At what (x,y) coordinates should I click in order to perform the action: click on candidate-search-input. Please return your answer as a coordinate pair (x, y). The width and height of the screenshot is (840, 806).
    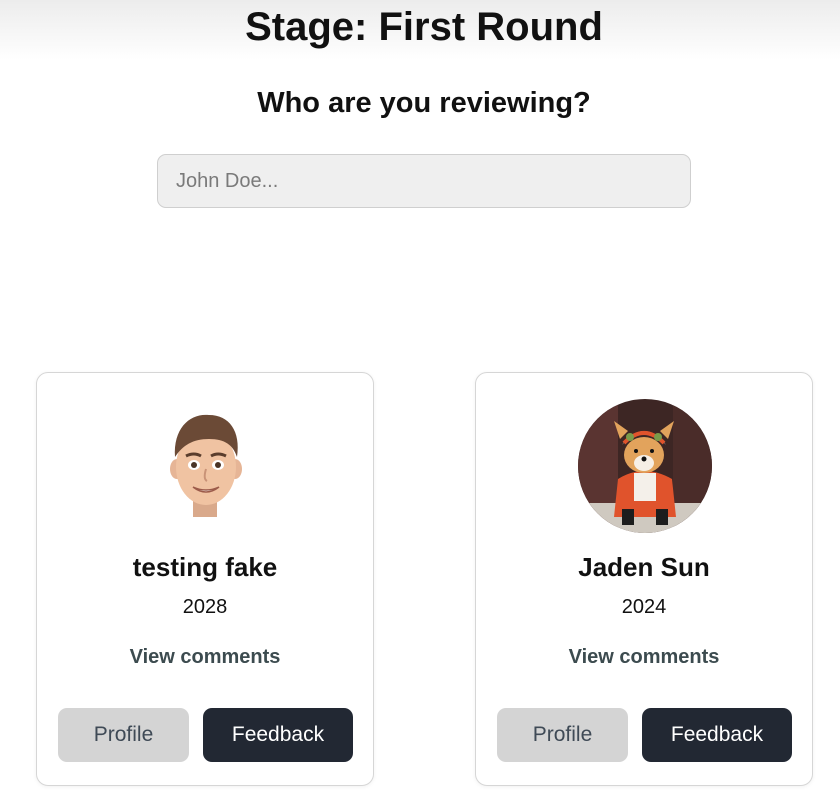
    Looking at the image, I should click on (424, 181).